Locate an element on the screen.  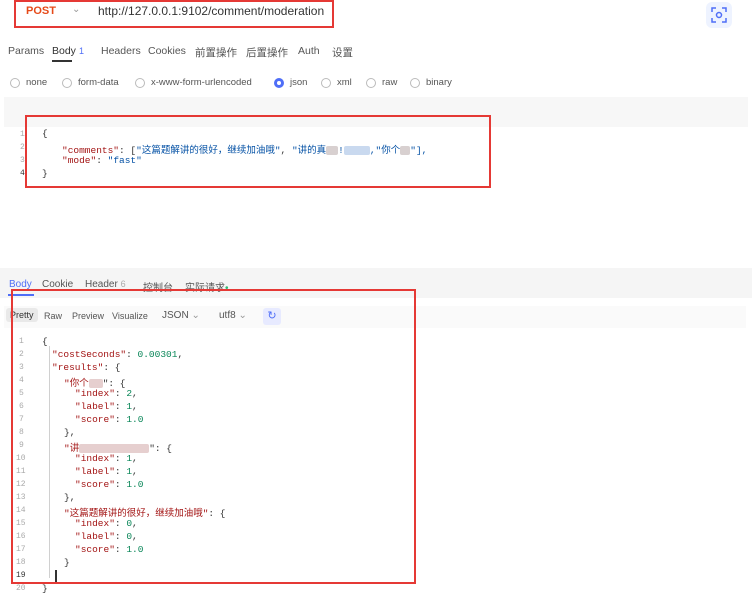
tab-body-badge: 1 is located at coordinates (81, 51).